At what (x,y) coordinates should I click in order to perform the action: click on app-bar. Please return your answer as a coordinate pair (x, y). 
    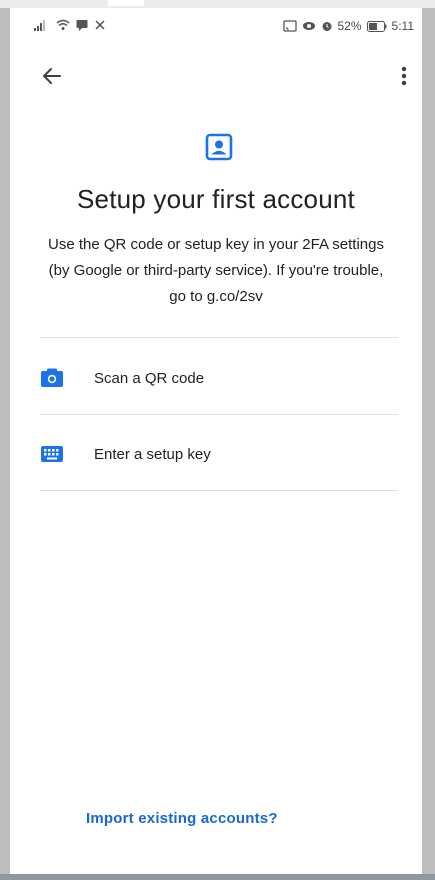
    Looking at the image, I should click on (216, 78).